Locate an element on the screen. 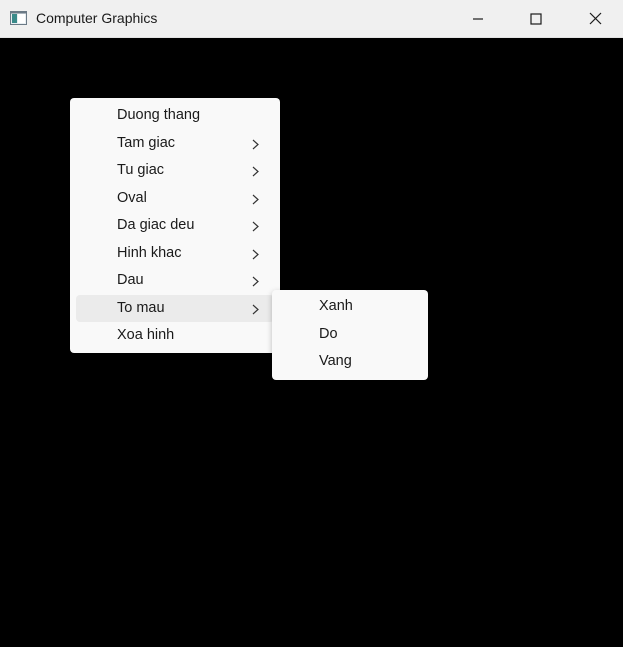 This screenshot has height=647, width=623. menu-item-label: Dau is located at coordinates (130, 280).